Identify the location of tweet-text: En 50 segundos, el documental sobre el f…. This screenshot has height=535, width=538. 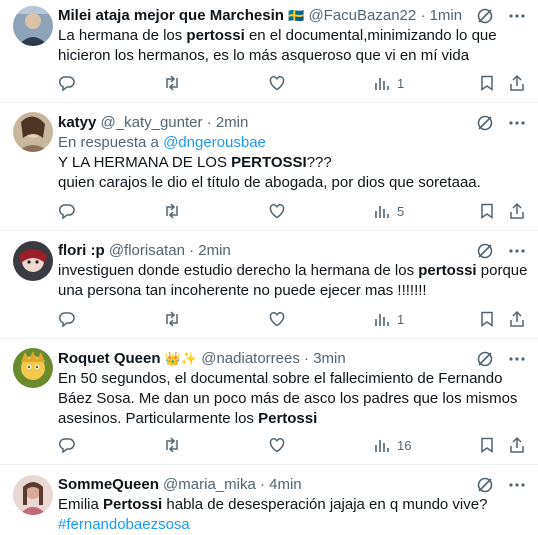
(293, 399).